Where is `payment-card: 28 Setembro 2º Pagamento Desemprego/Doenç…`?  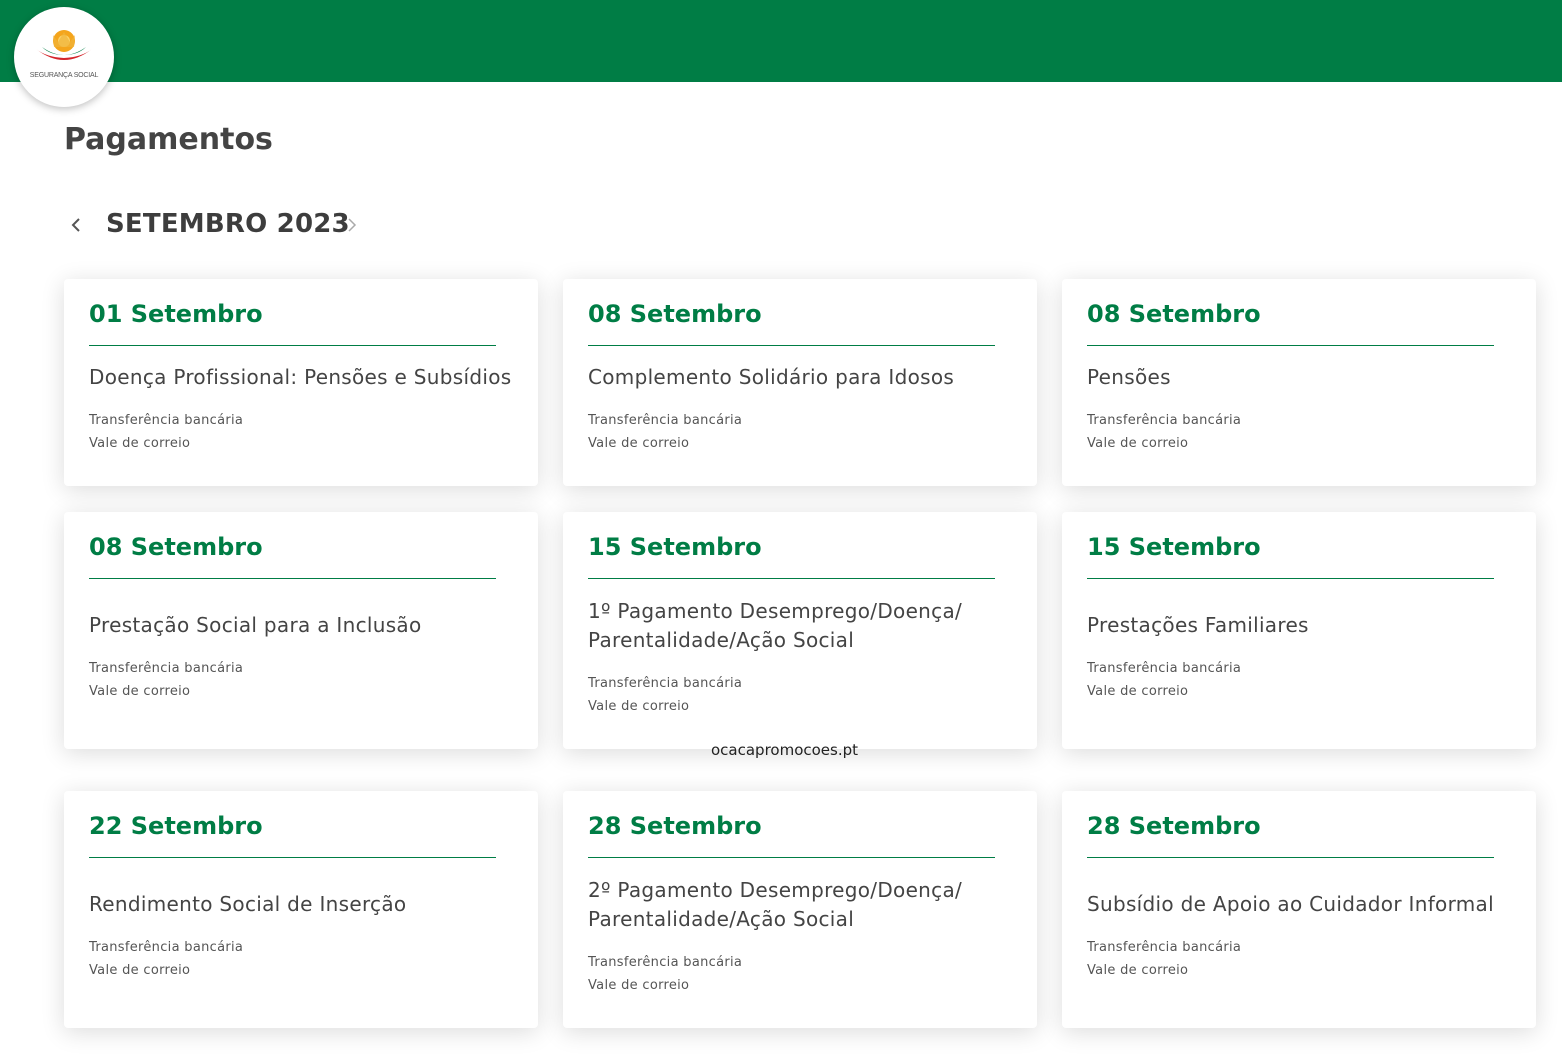 payment-card: 28 Setembro 2º Pagamento Desemprego/Doenç… is located at coordinates (800, 909).